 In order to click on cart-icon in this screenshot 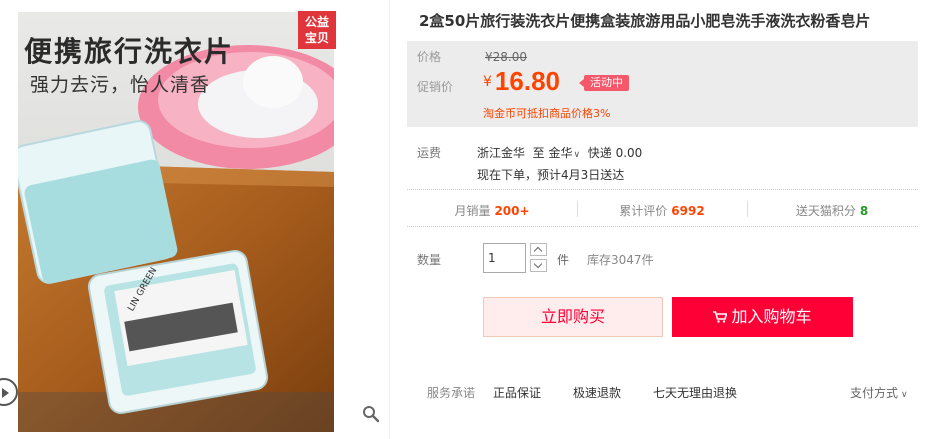, I will do `click(720, 317)`.